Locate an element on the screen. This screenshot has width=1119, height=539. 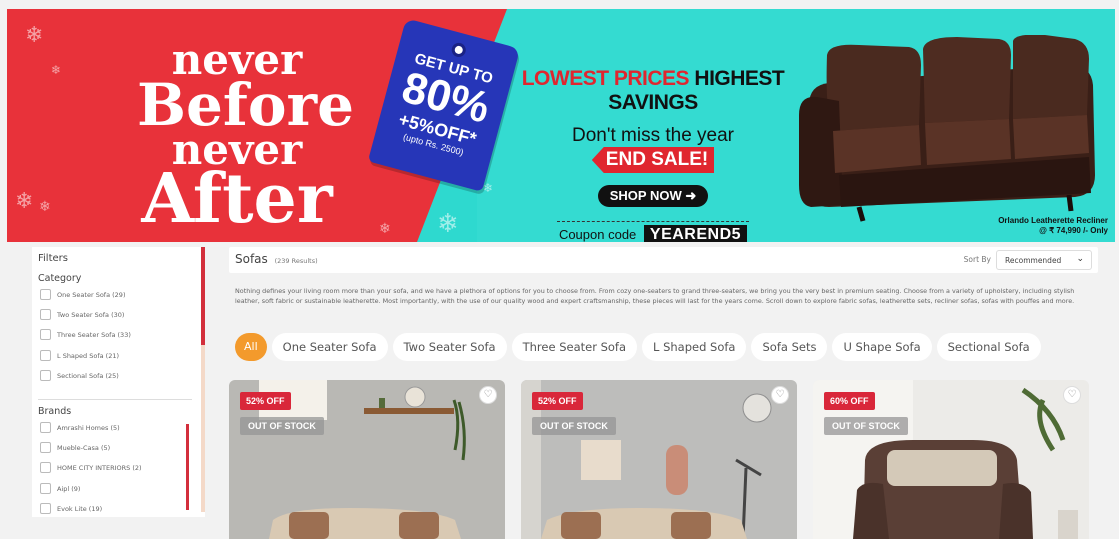
listing-title: Sofas is located at coordinates (251, 259).